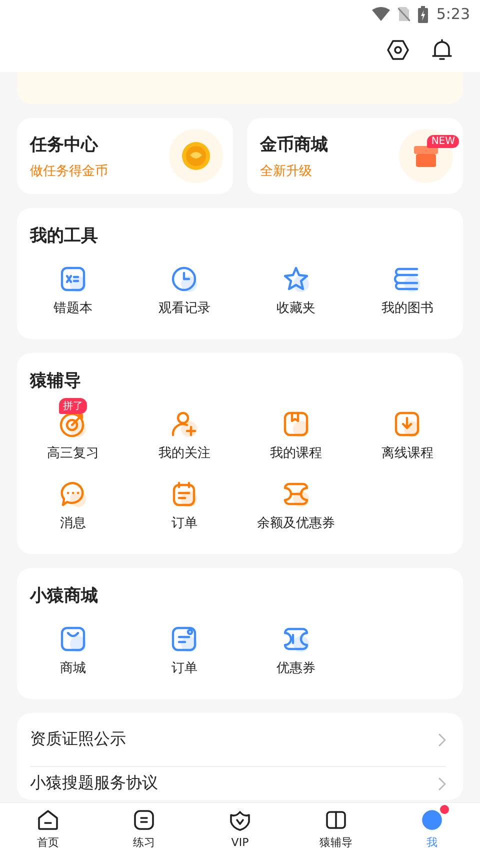 The height and width of the screenshot is (855, 480). I want to click on shortcut-item: 商城, so click(72, 645).